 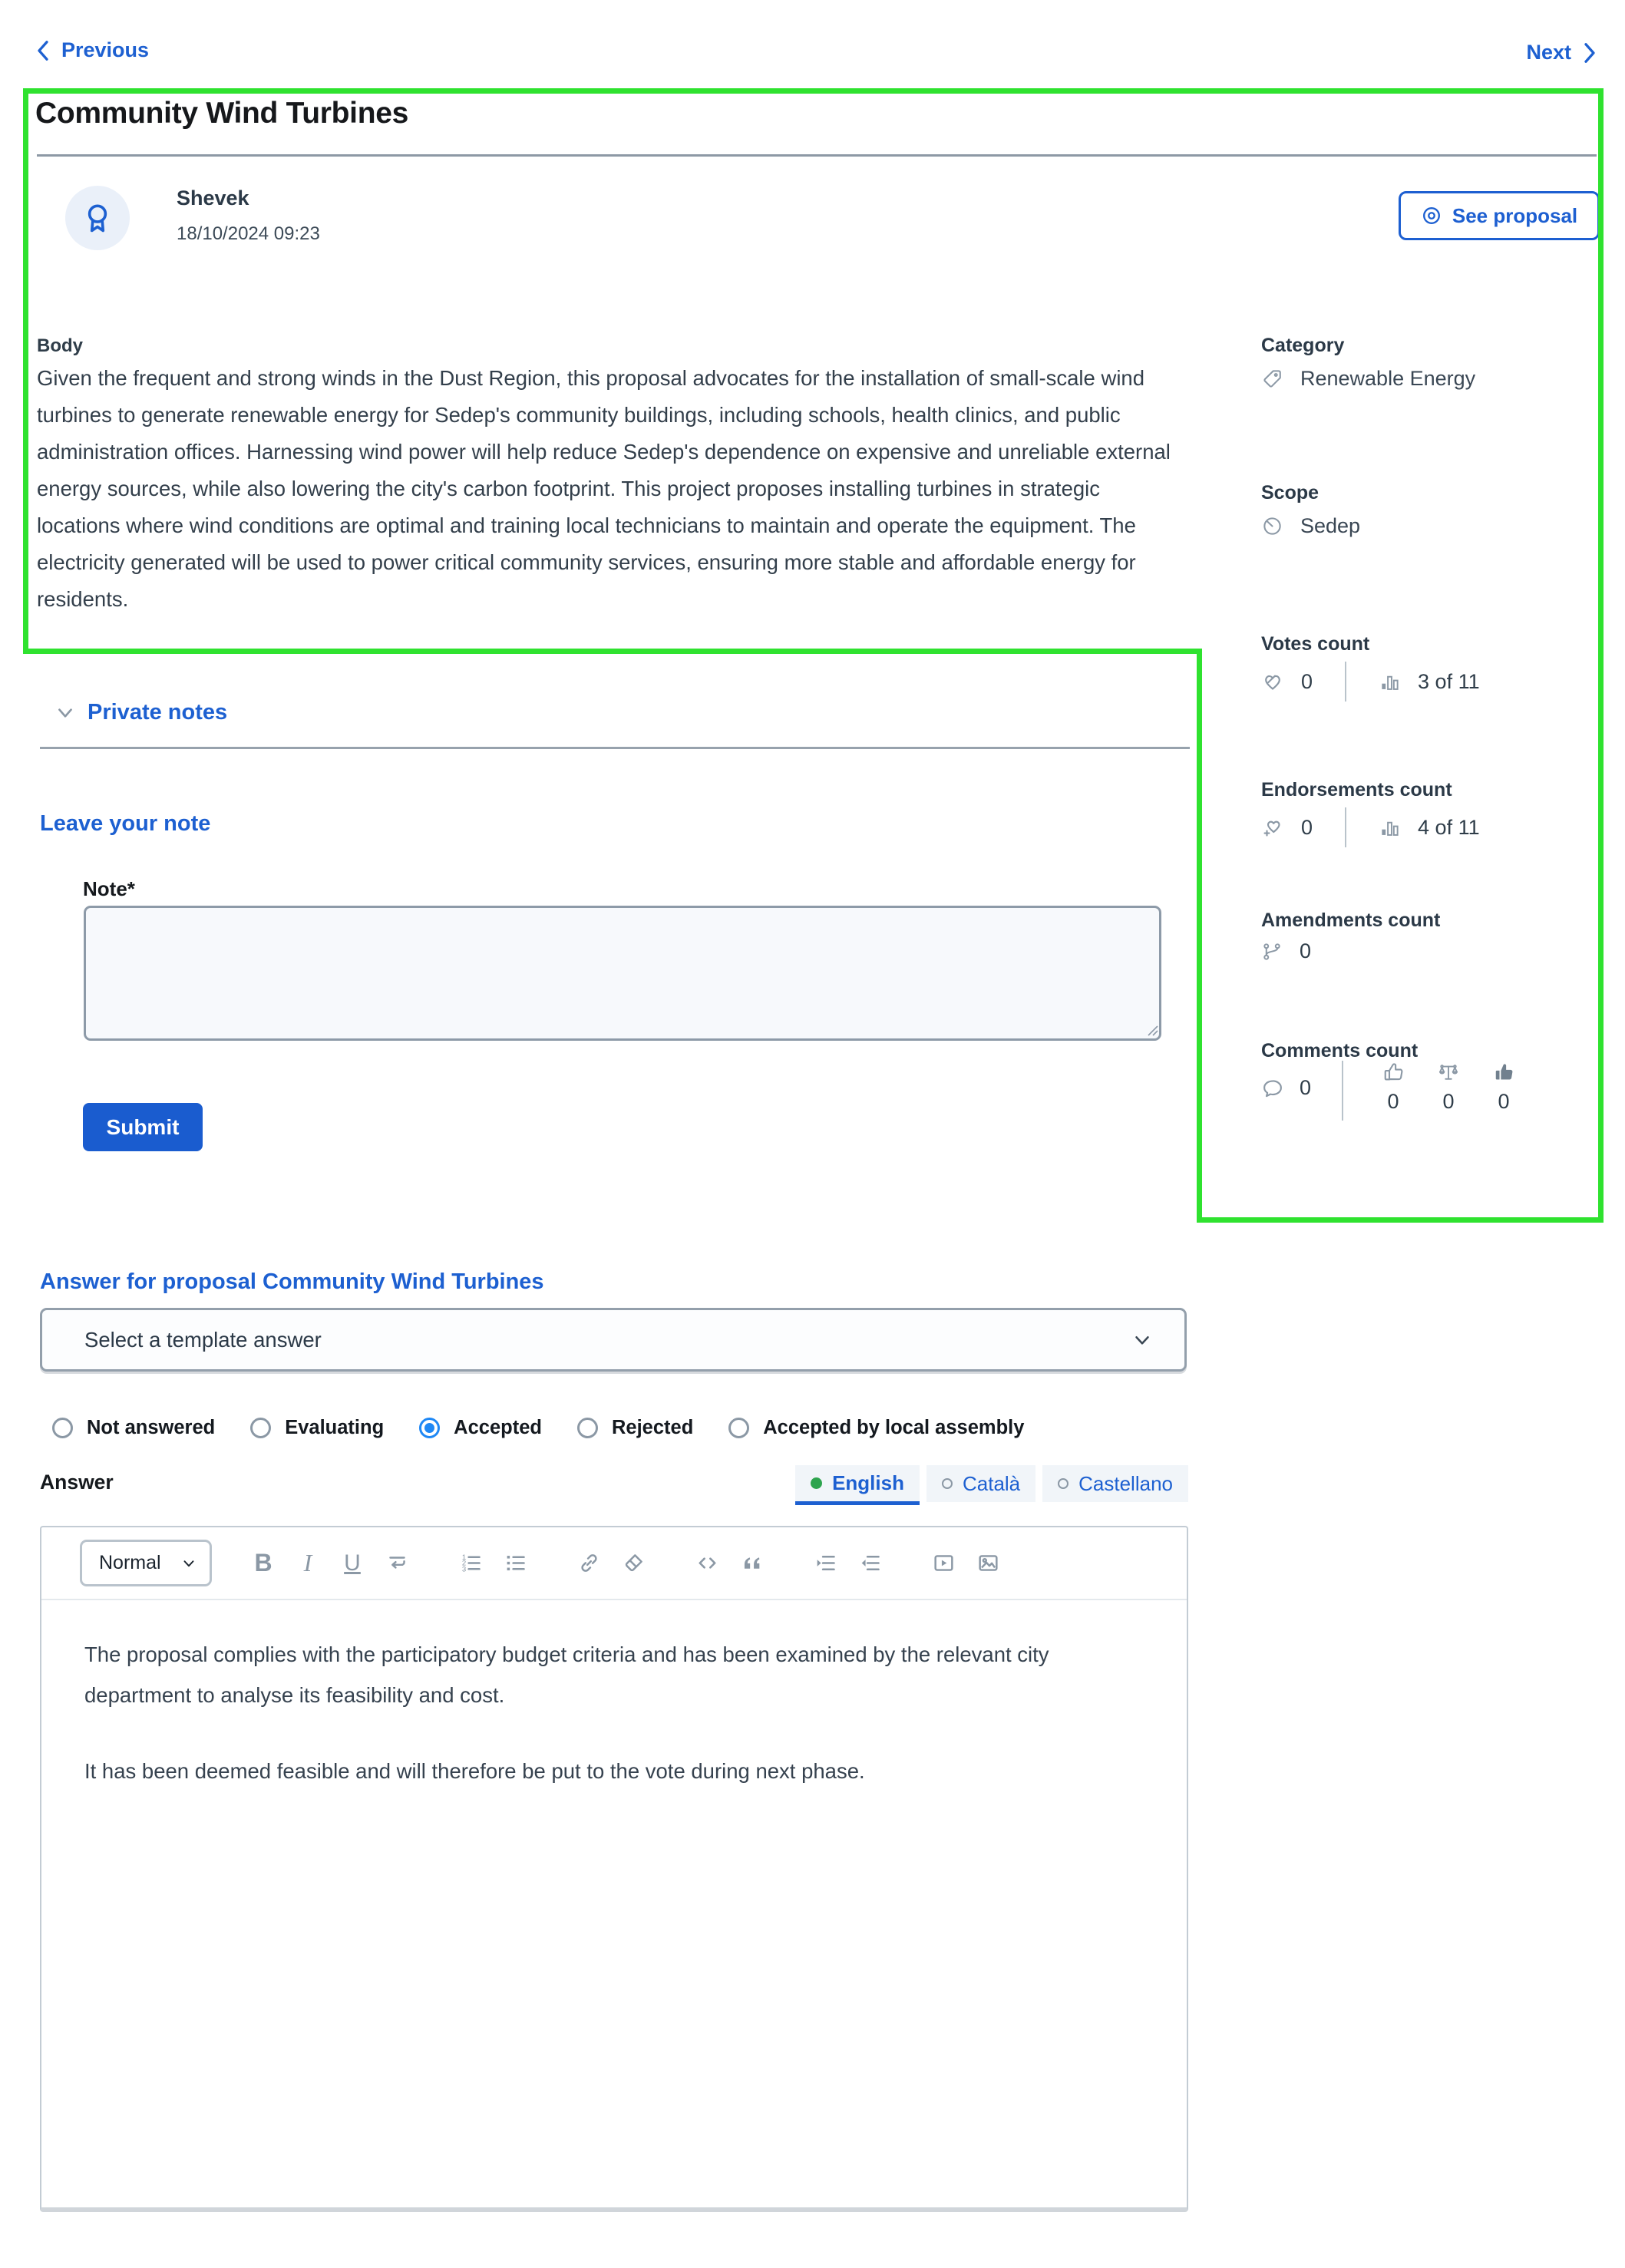 What do you see at coordinates (615, 748) in the screenshot?
I see `section-divider` at bounding box center [615, 748].